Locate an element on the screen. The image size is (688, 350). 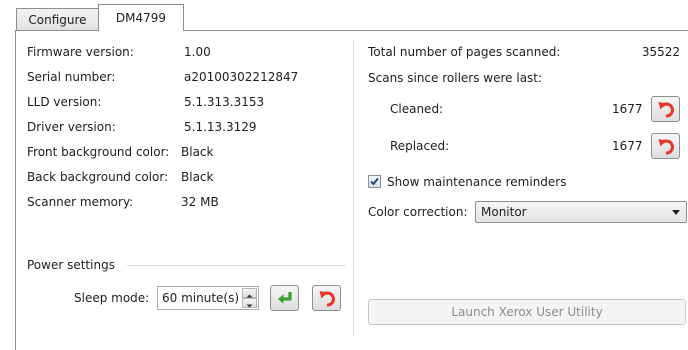
replaced-value: 1677 is located at coordinates (627, 146).